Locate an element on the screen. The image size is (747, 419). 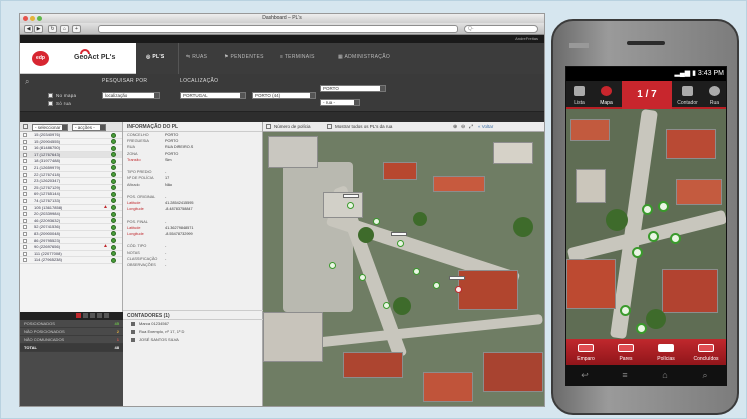
close-window-button is located at coordinates (25, 18).